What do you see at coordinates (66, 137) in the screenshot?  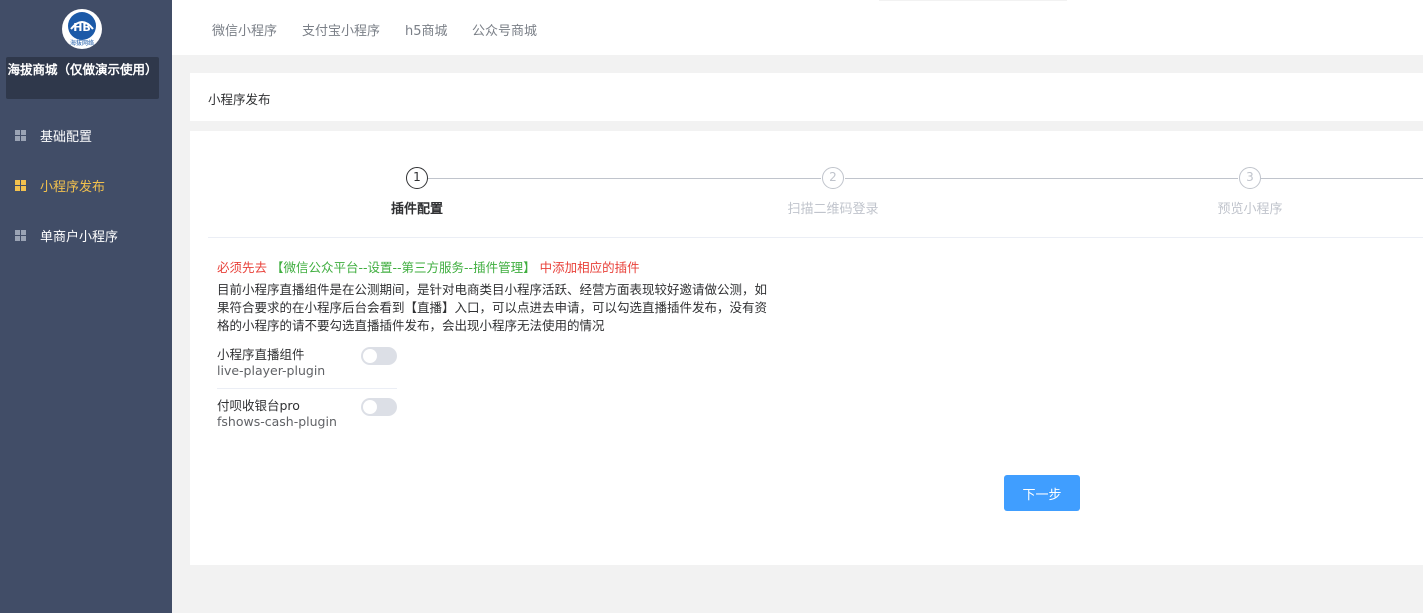 I see `sidebar-item-label: 基础配置` at bounding box center [66, 137].